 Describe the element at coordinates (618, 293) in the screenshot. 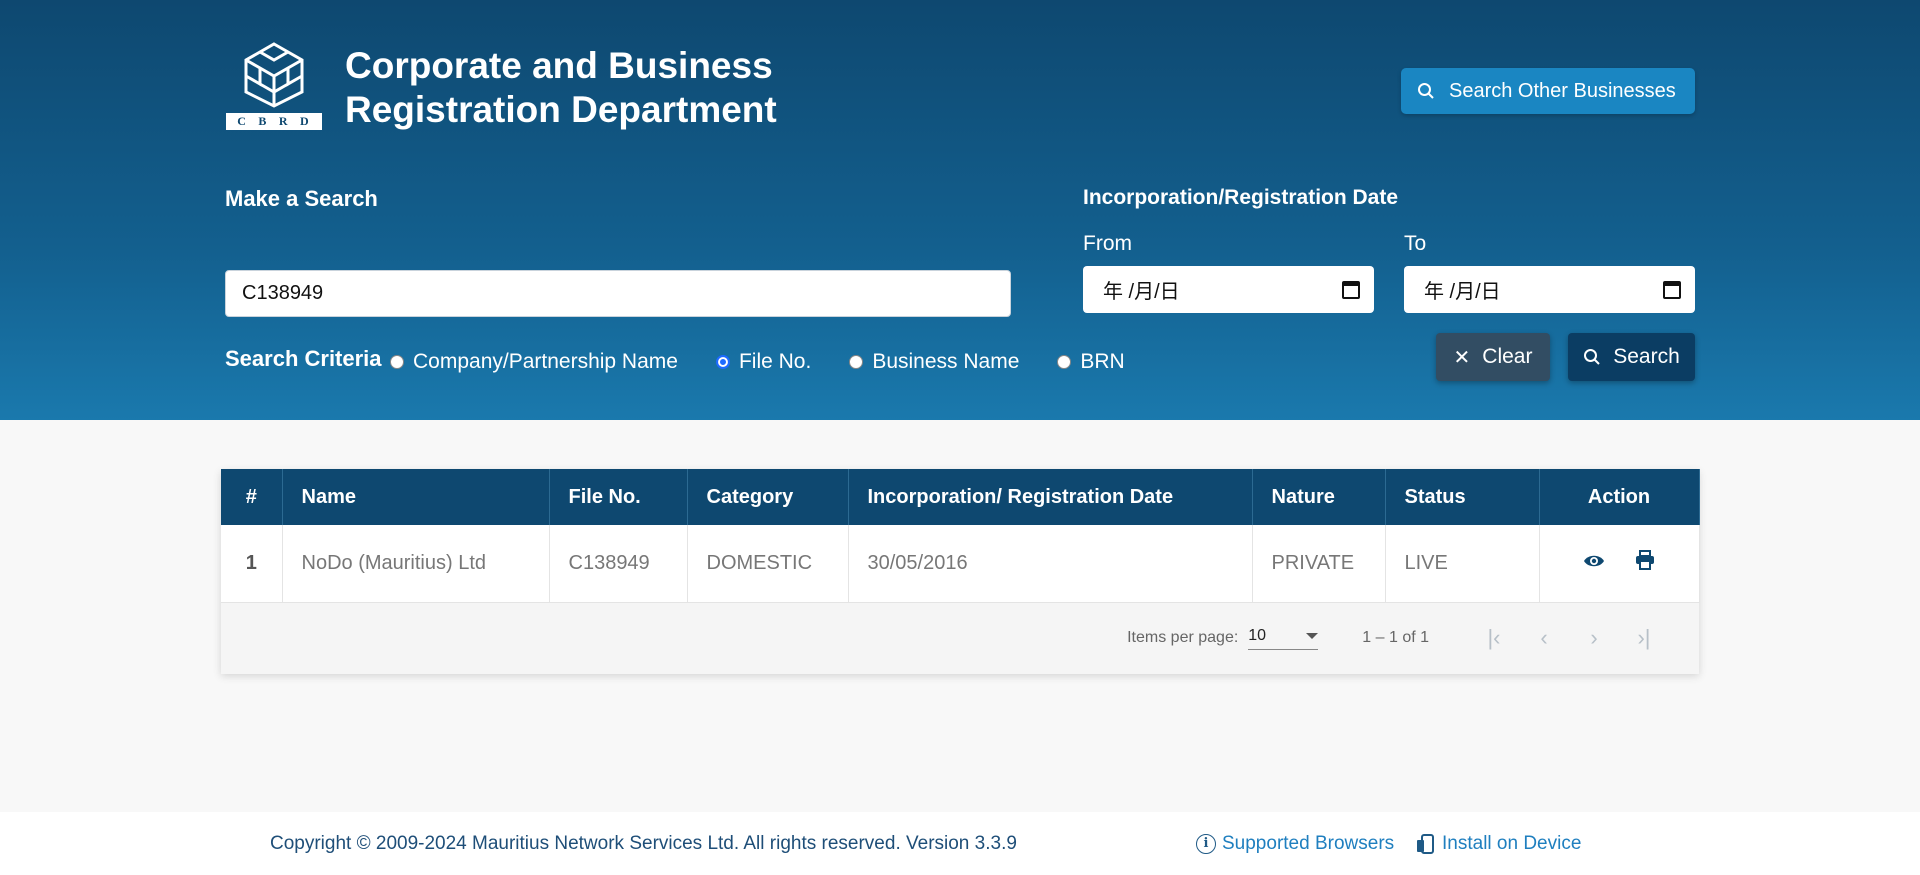

I see `search-input: C138949` at that location.